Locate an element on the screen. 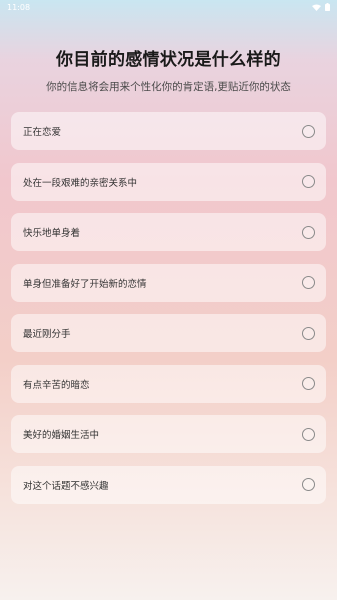 The width and height of the screenshot is (337, 600). status-bar: 11:08 is located at coordinates (168, 7).